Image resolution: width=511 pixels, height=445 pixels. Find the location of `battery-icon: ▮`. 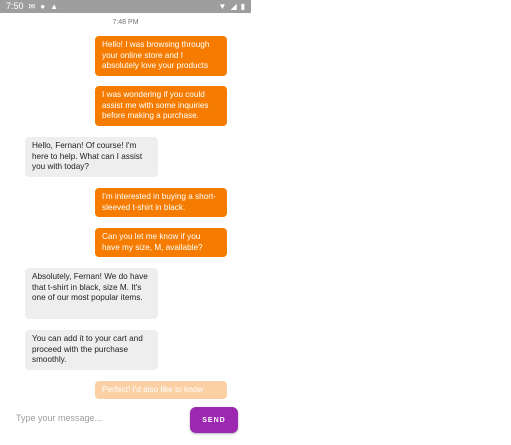

battery-icon: ▮ is located at coordinates (242, 6).